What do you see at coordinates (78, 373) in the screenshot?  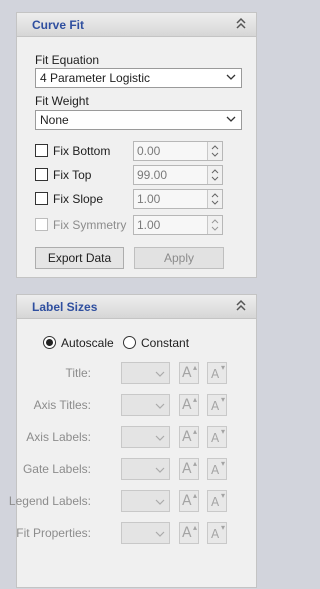 I see `label-size-row-label: Title:` at bounding box center [78, 373].